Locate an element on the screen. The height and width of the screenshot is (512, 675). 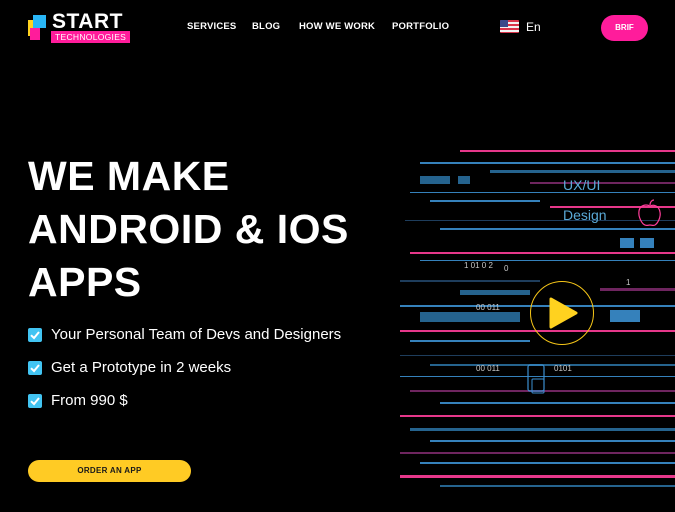
logo-subtitle: TECHNOLOGIES is located at coordinates (91, 37).